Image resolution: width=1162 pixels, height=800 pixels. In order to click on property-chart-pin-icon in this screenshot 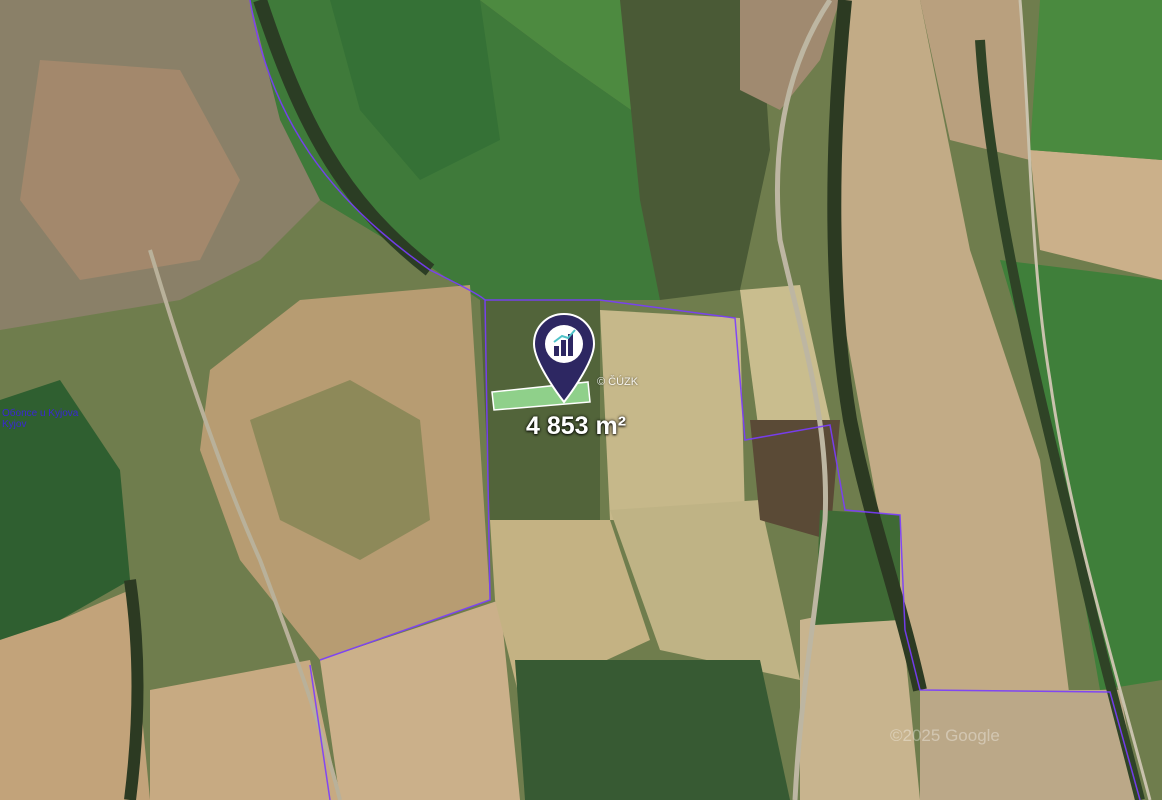, I will do `click(564, 358)`.